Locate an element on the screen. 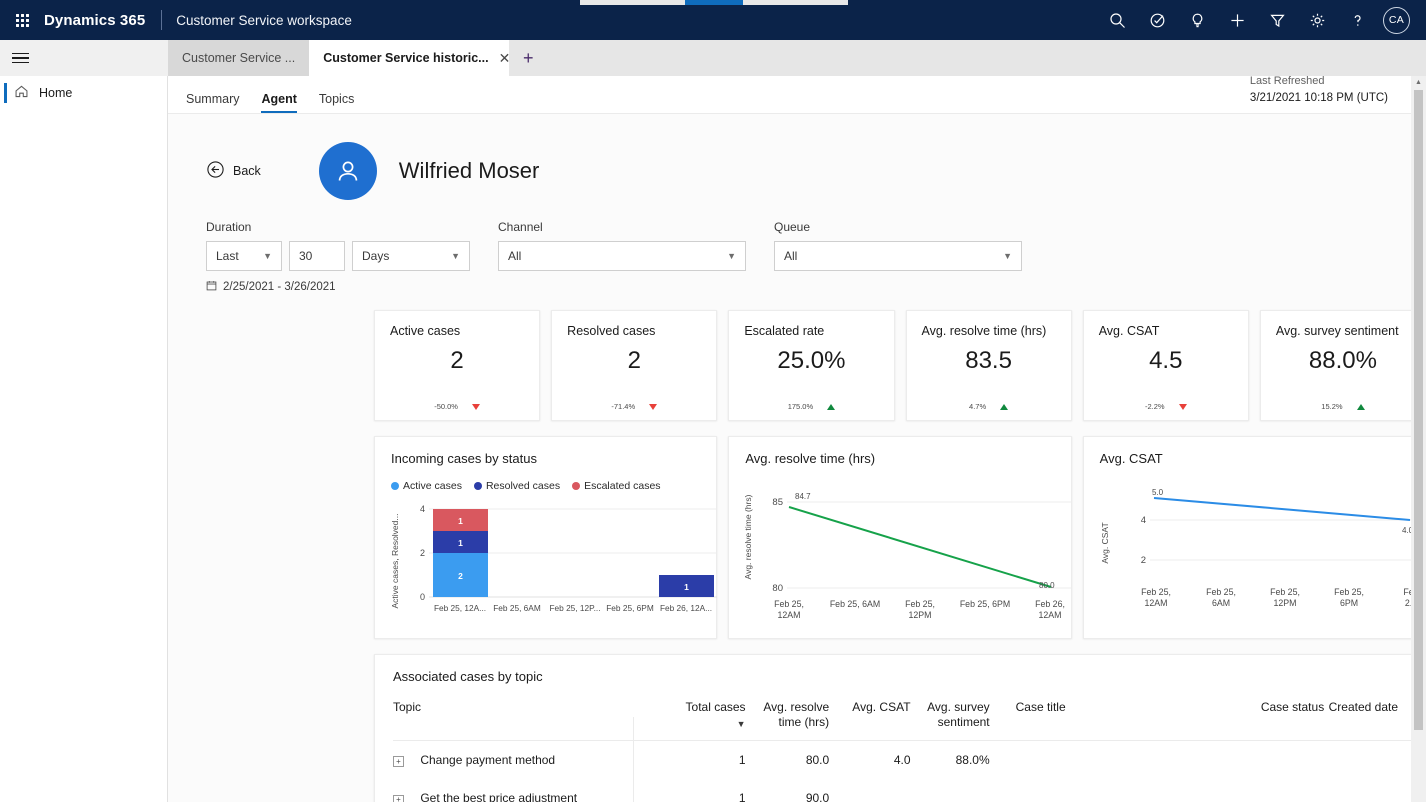 Image resolution: width=1426 pixels, height=802 pixels. page-vertical-scrollbar: ▲ is located at coordinates (1418, 439).